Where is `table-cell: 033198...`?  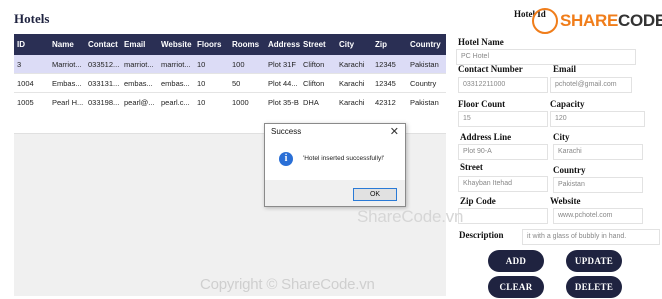 table-cell: 033198... is located at coordinates (103, 102).